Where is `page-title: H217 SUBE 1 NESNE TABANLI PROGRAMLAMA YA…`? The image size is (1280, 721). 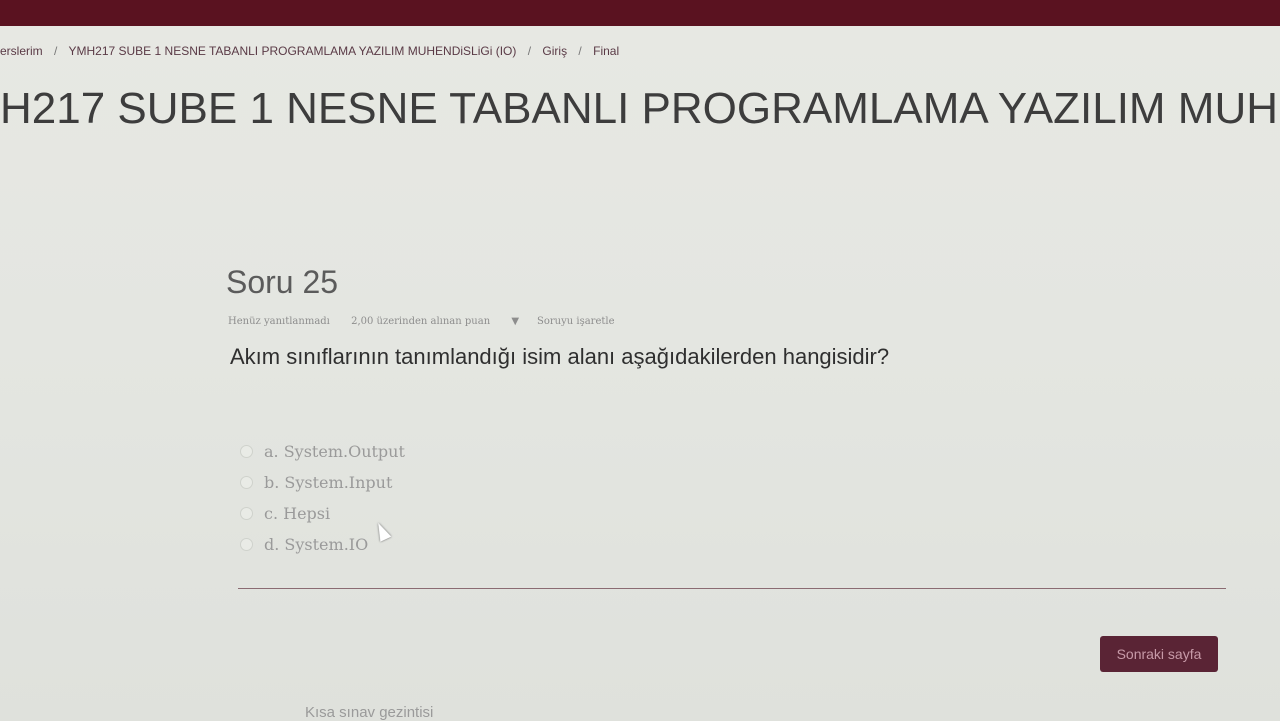 page-title: H217 SUBE 1 NESNE TABANLI PROGRAMLAMA YA… is located at coordinates (640, 108).